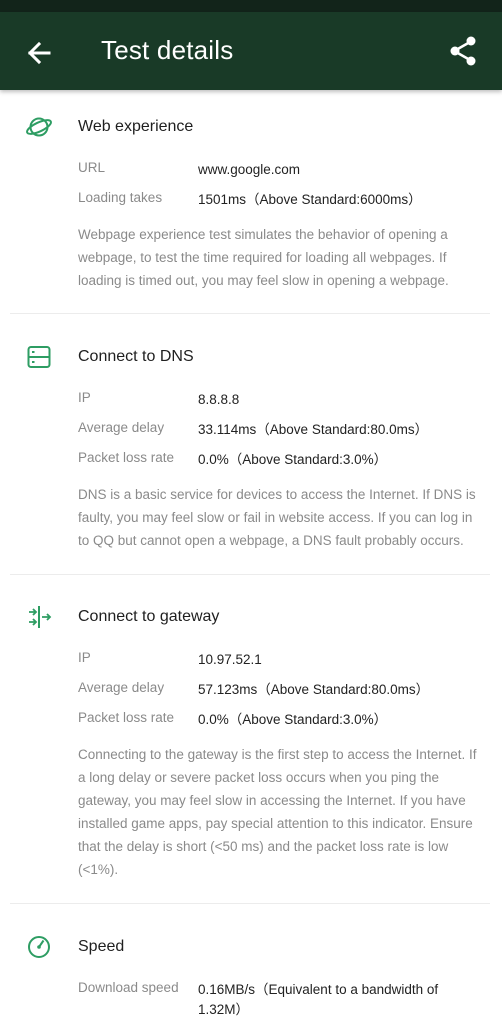 This screenshot has height=1024, width=502. Describe the element at coordinates (101, 946) in the screenshot. I see `section-title: Speed` at that location.